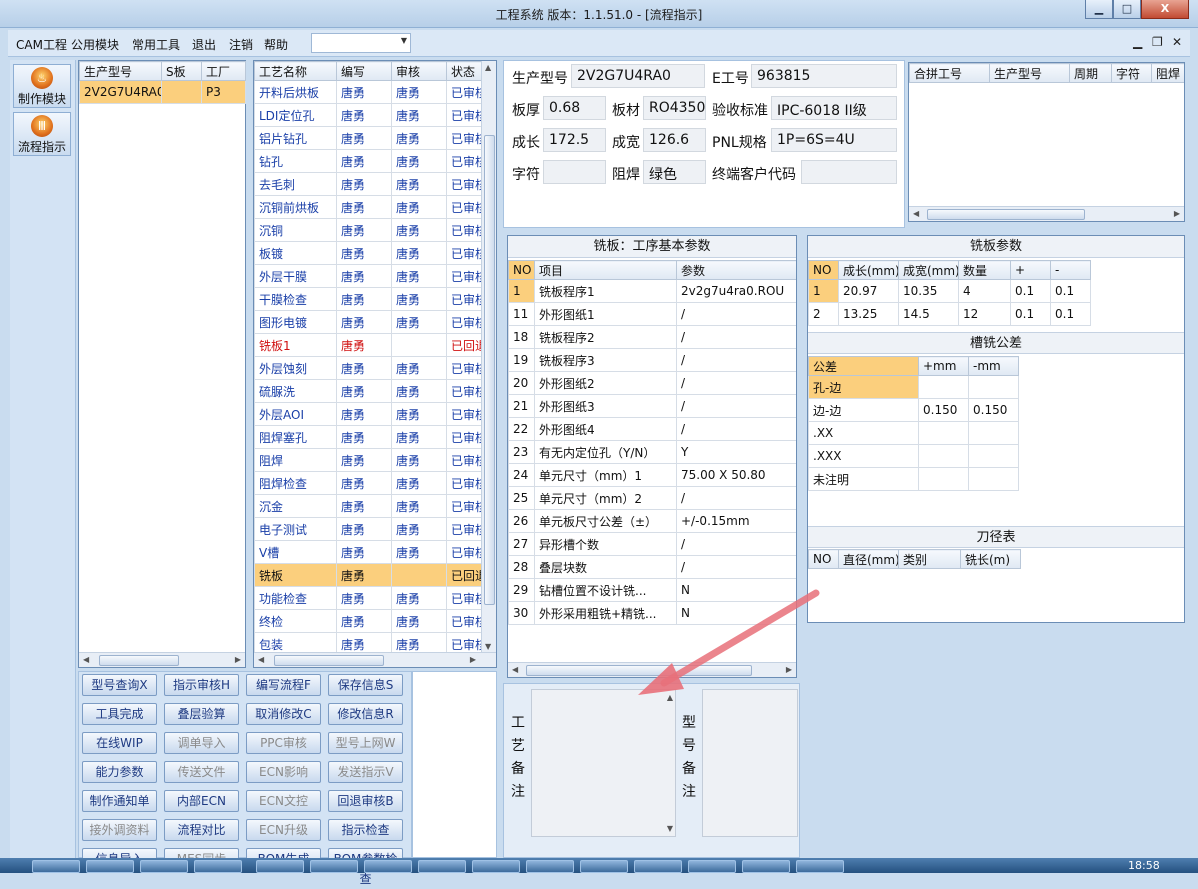  What do you see at coordinates (201, 685) in the screenshot?
I see `action-button: 指示审核H` at bounding box center [201, 685].